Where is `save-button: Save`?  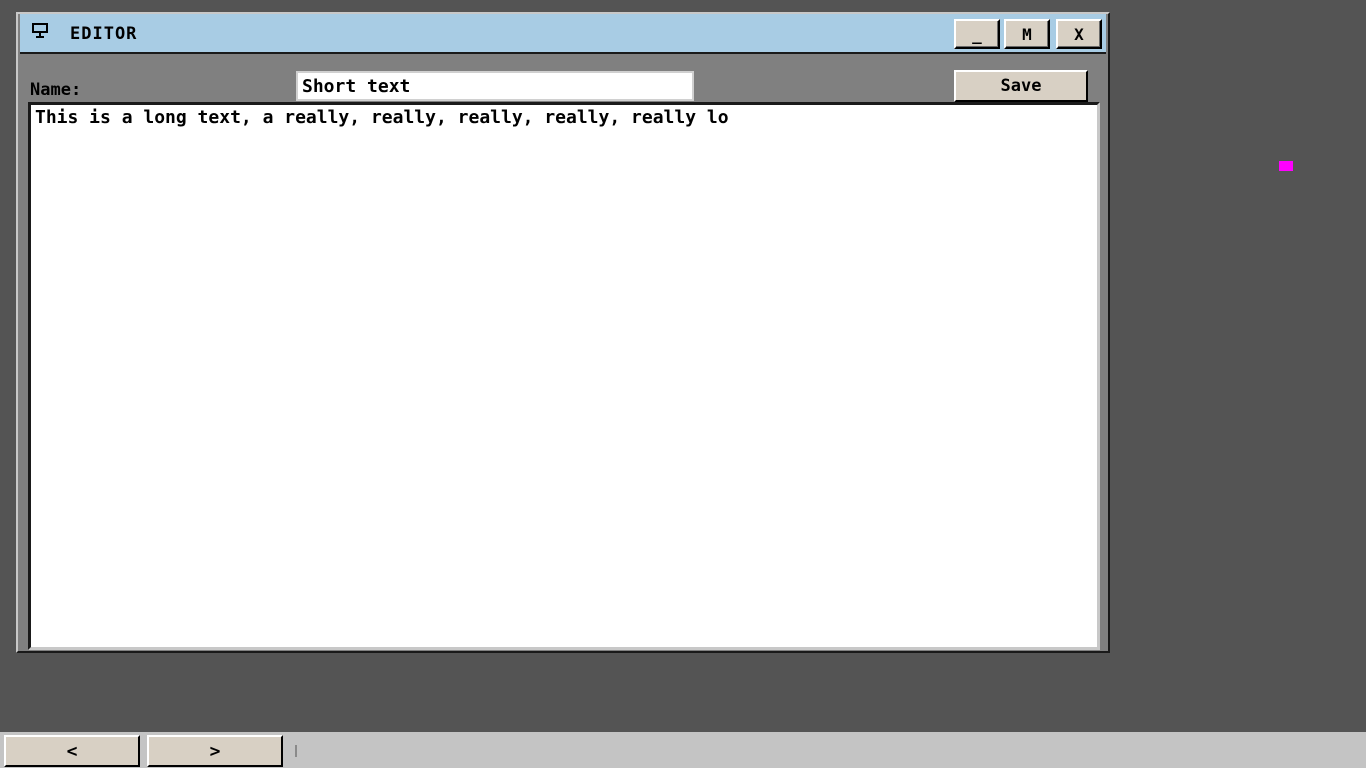 save-button: Save is located at coordinates (1021, 86).